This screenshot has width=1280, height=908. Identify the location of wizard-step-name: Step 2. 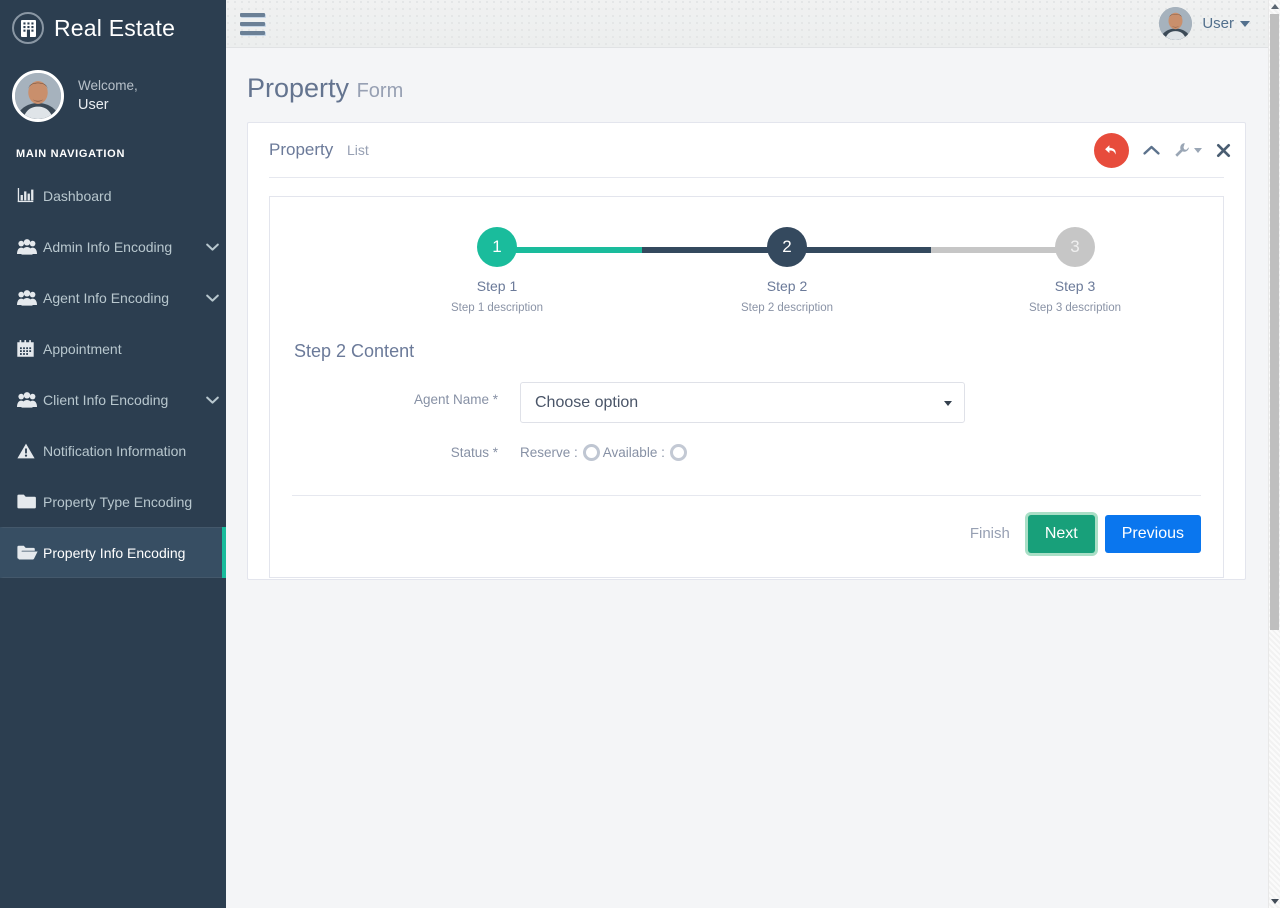
(787, 286).